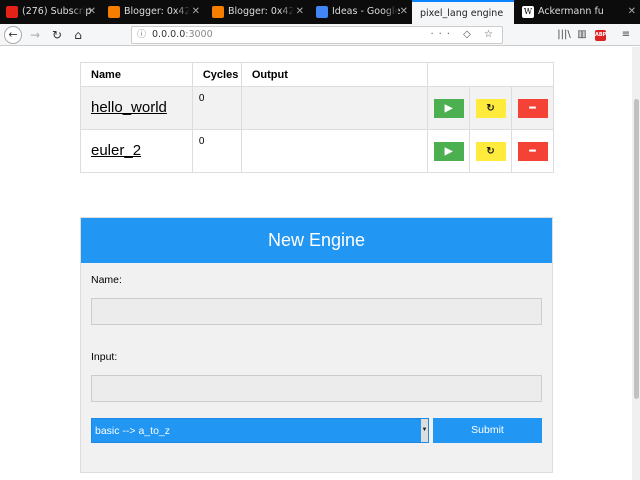  Describe the element at coordinates (199, 34) in the screenshot. I see `url-port: :3000` at that location.